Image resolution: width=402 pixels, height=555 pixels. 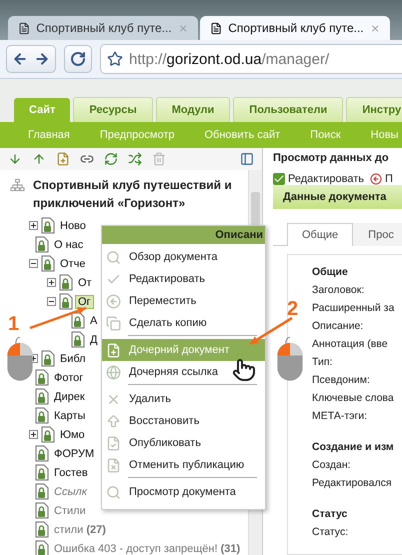 What do you see at coordinates (183, 492) in the screenshot?
I see `menu-item: Просмотр документа` at bounding box center [183, 492].